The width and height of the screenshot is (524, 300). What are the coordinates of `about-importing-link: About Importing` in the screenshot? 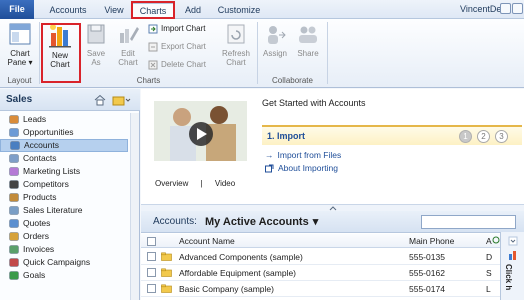 It's located at (301, 168).